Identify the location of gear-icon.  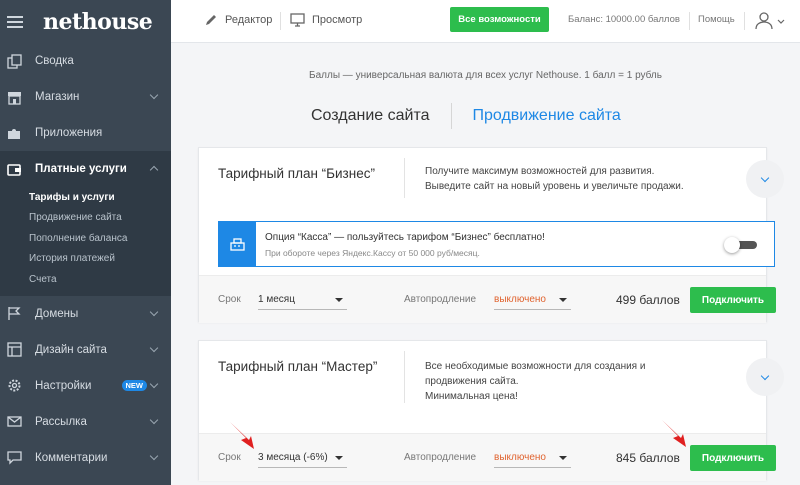
(14, 385).